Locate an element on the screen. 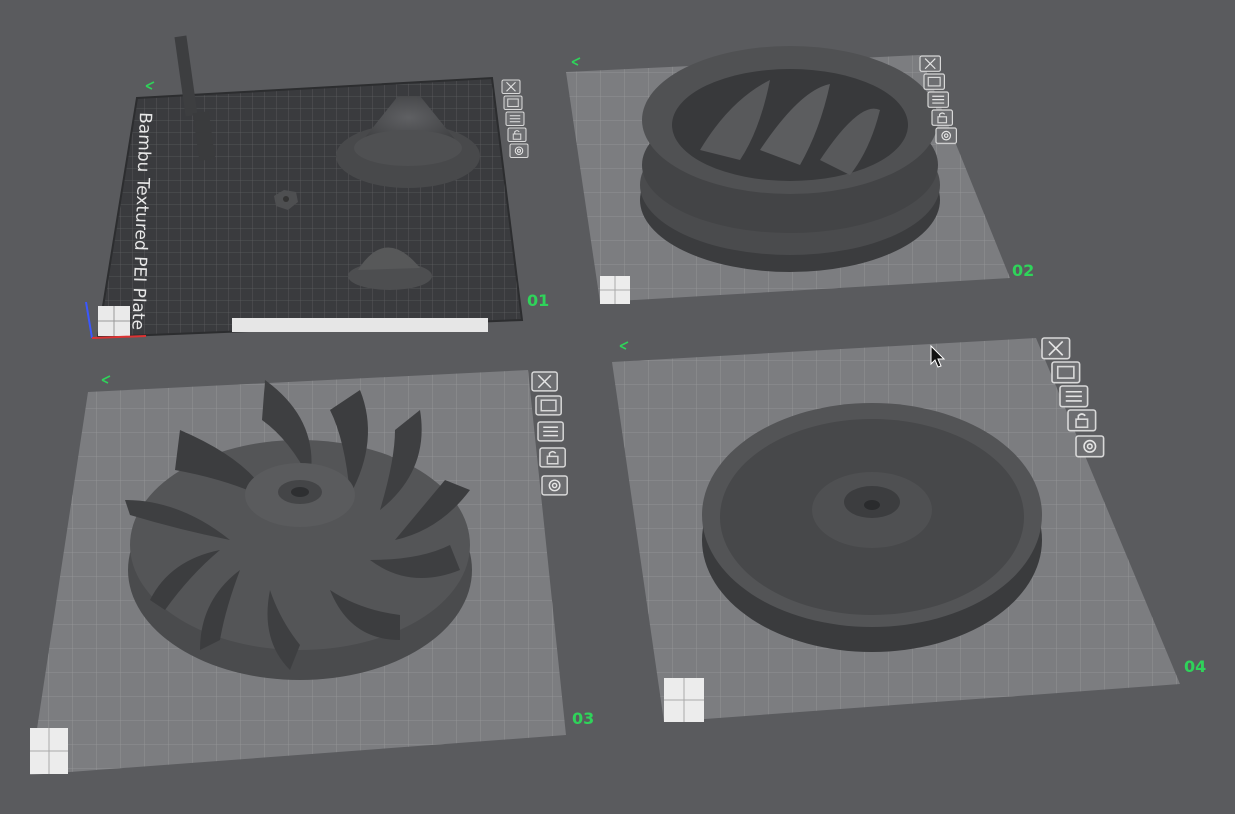 Image resolution: width=1235 pixels, height=814 pixels. plate-02: 02 is located at coordinates (800, 175).